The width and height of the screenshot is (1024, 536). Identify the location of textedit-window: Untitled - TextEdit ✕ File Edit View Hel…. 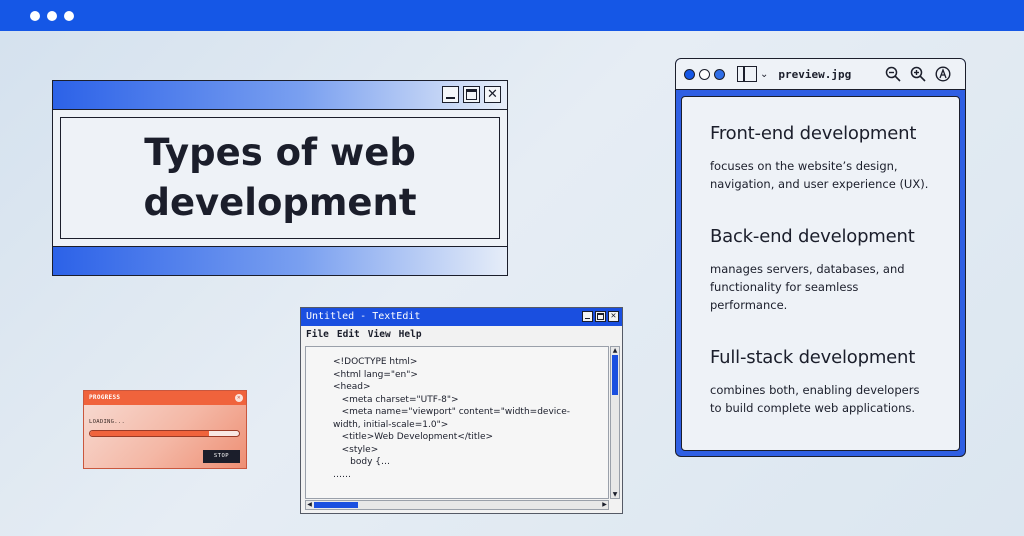
(461, 410).